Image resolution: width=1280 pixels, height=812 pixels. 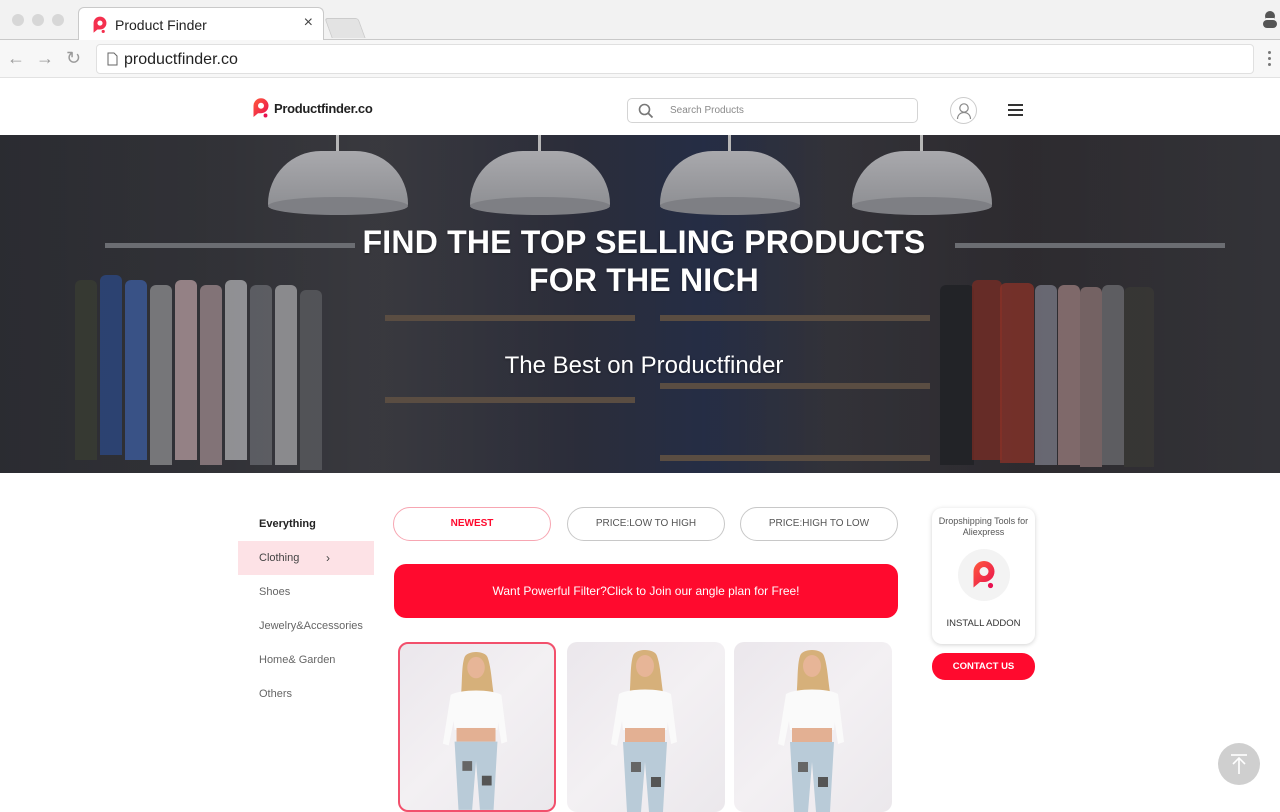 I want to click on category-jewelry-accessories: Jewelry&Accessories, so click(x=306, y=626).